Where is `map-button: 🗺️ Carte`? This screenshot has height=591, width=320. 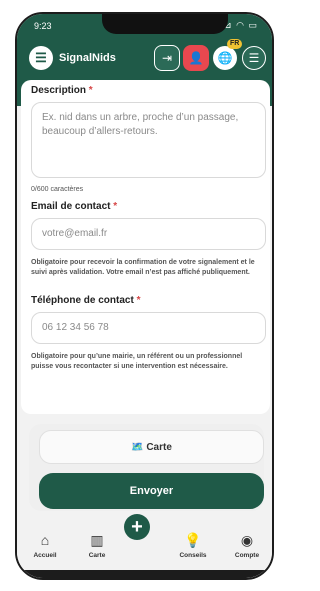
map-button: 🗺️ Carte is located at coordinates (151, 447).